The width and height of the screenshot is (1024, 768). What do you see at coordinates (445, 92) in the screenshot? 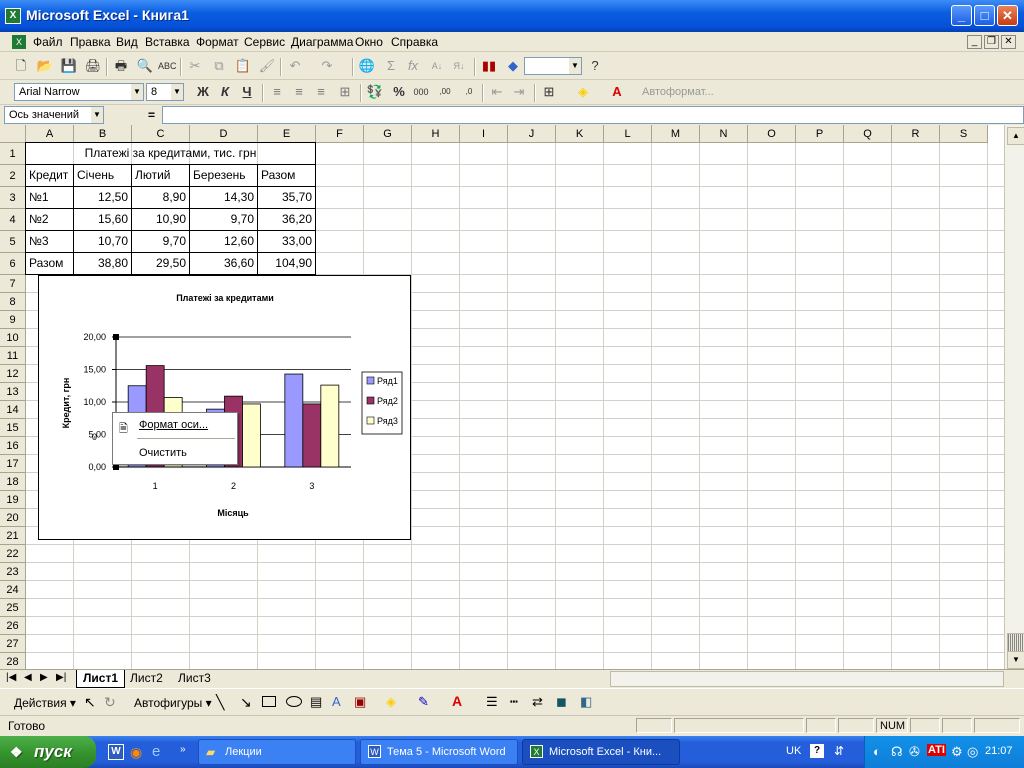
I see `increase-decimal-icon: ,00` at bounding box center [445, 92].